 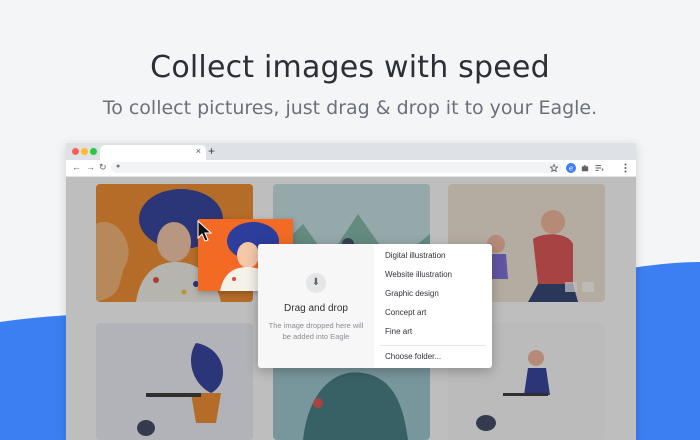 What do you see at coordinates (585, 168) in the screenshot?
I see `puzzle-icon` at bounding box center [585, 168].